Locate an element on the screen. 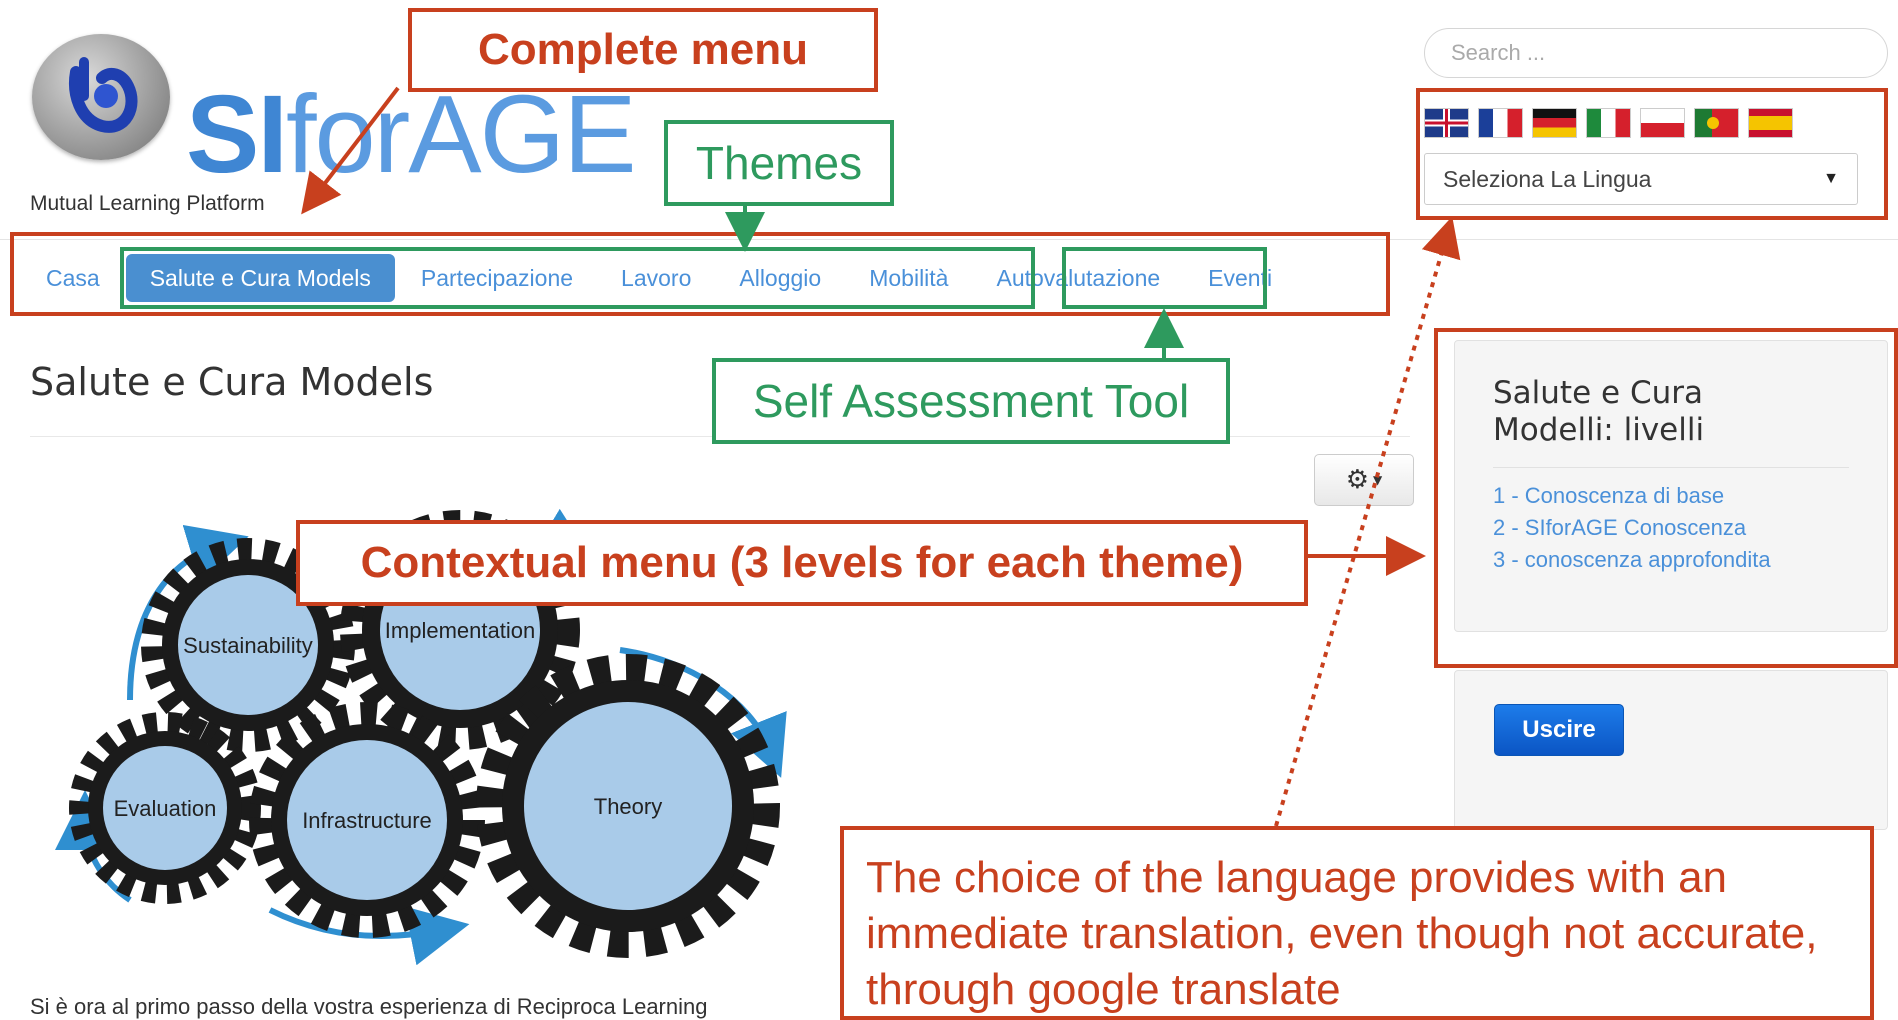  gear-evaluation: Evaluation is located at coordinates (165, 808).